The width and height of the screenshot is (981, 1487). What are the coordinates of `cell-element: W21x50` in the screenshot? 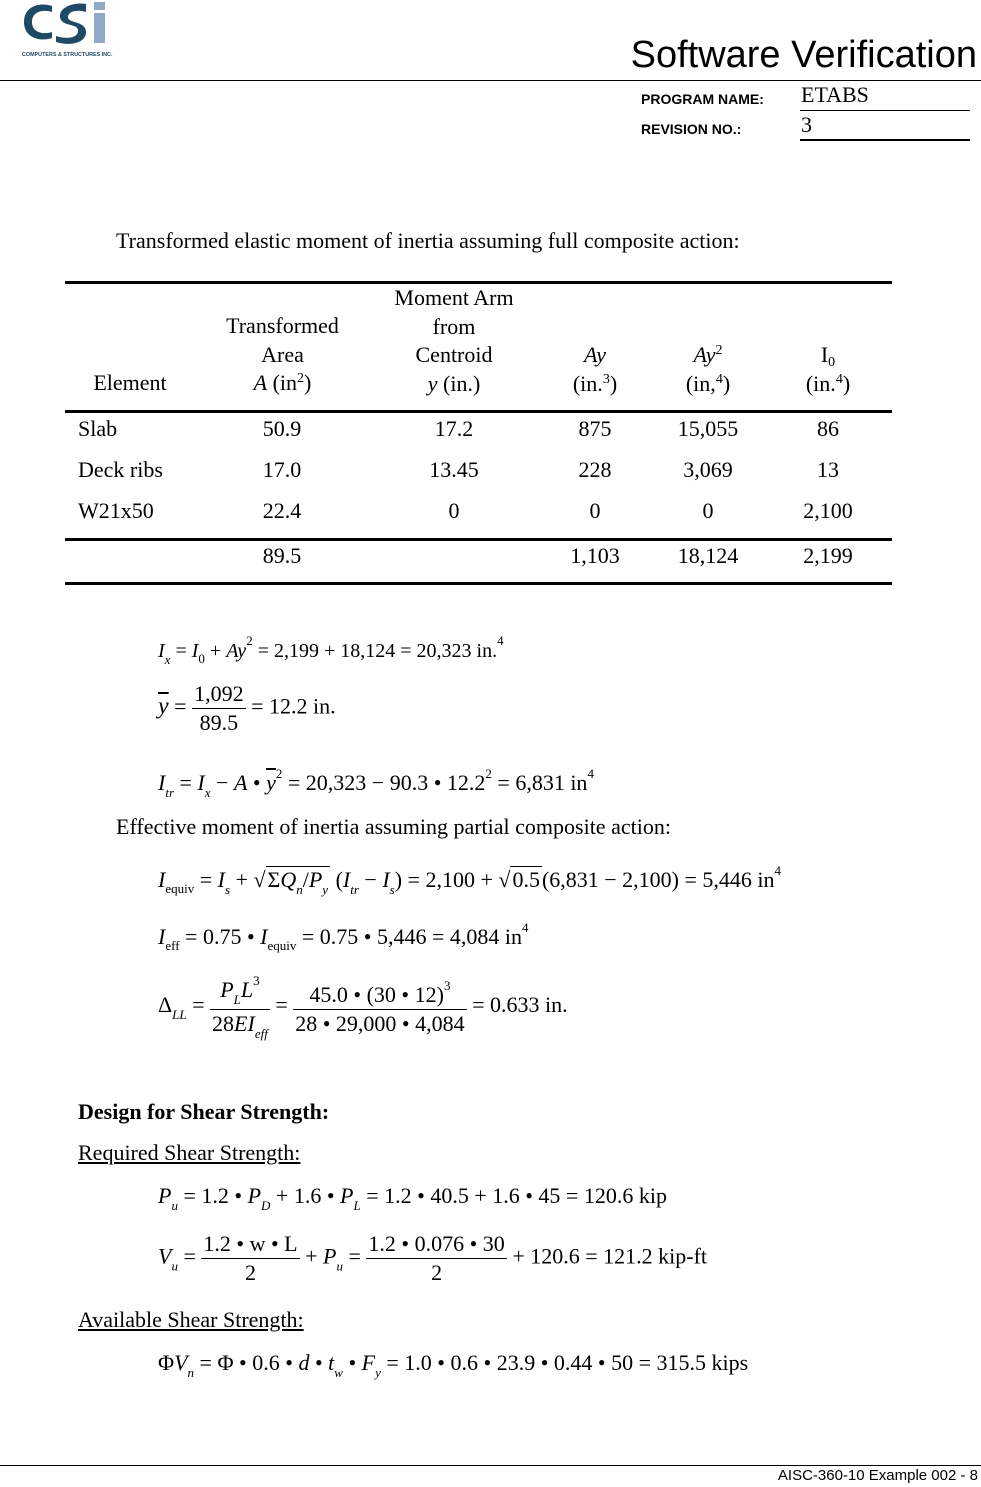 It's located at (116, 510).